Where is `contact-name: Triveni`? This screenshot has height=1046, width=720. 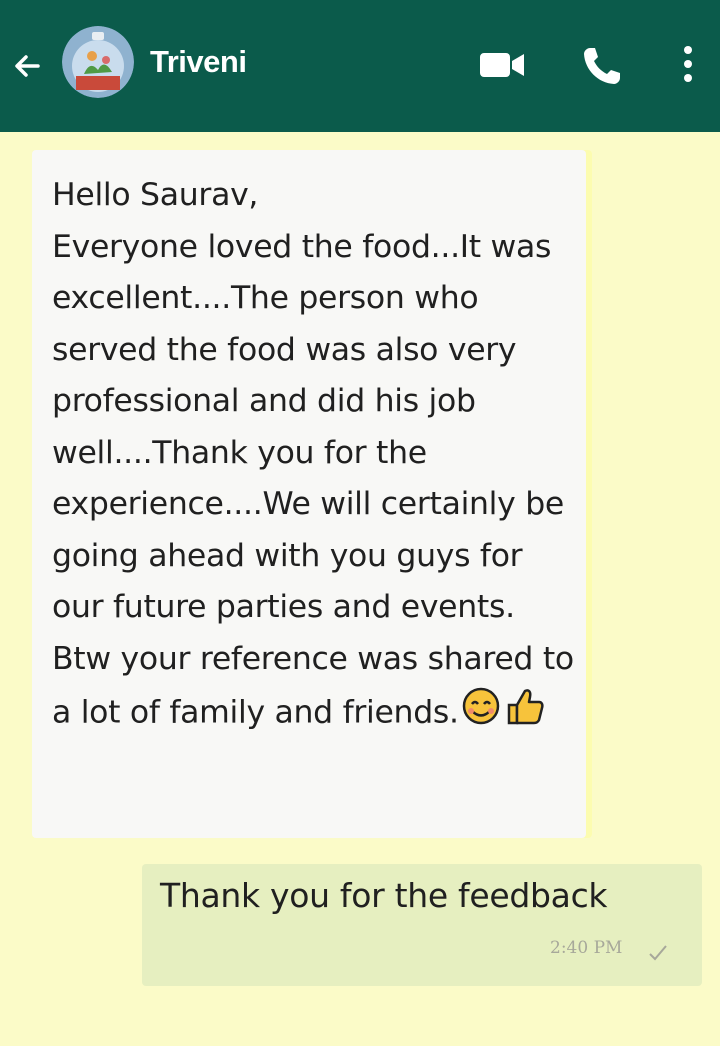 contact-name: Triveni is located at coordinates (198, 62).